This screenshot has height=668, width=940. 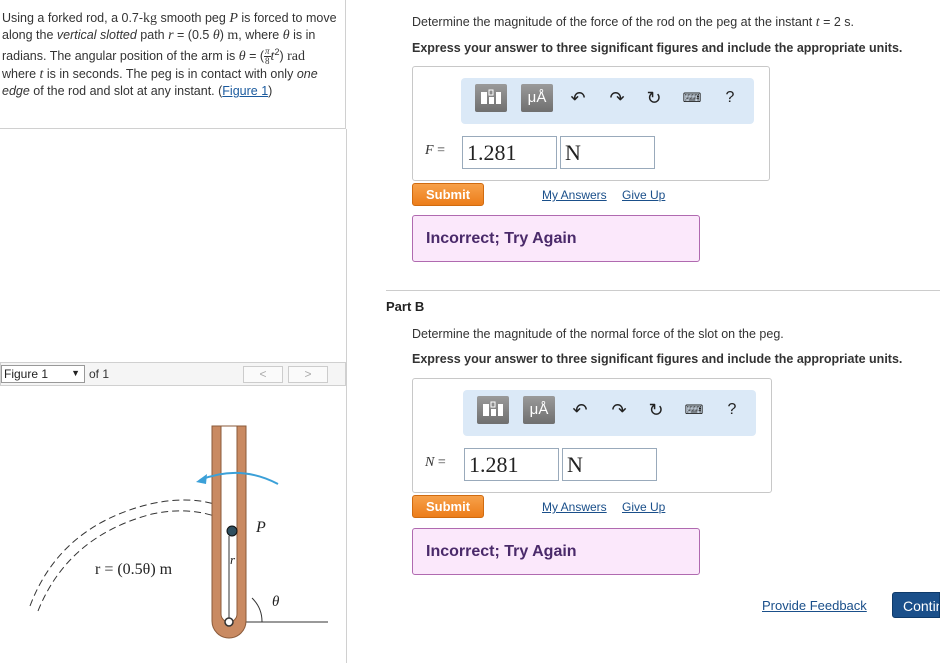 What do you see at coordinates (346, 396) in the screenshot?
I see `column-divider` at bounding box center [346, 396].